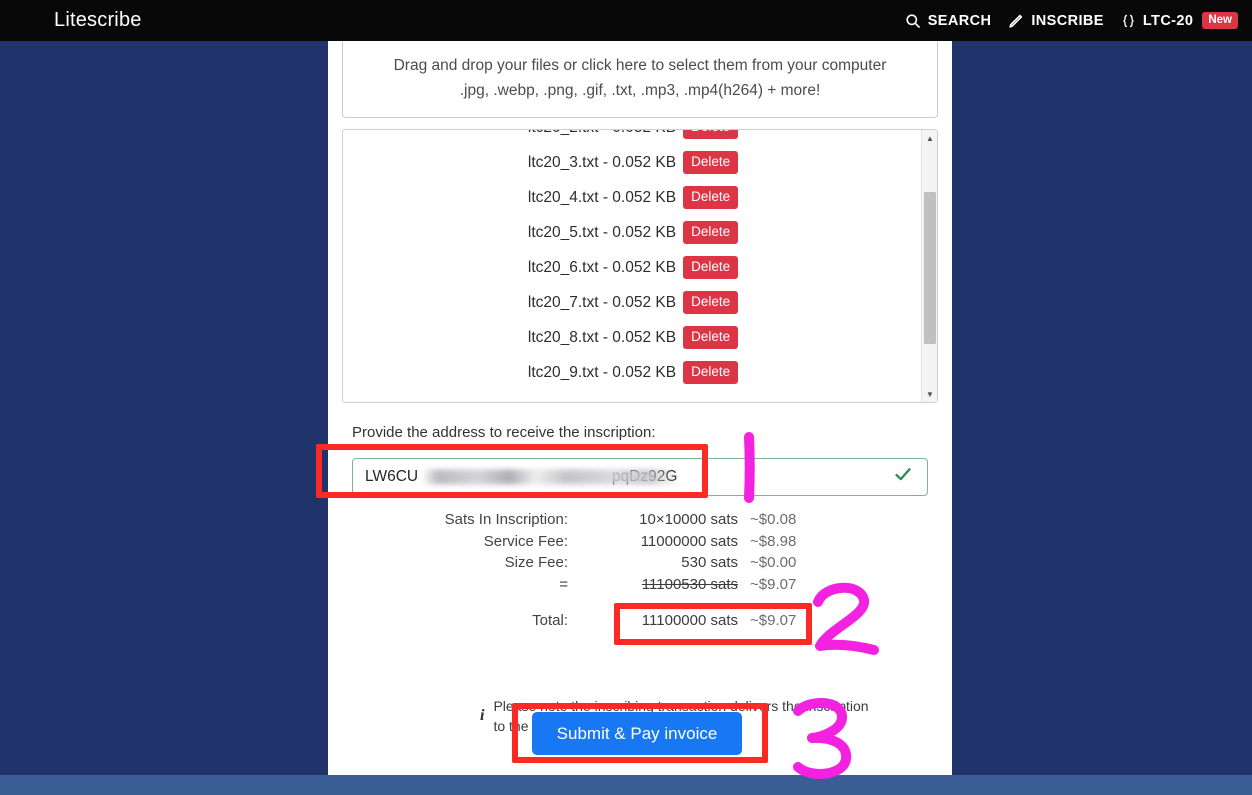 This screenshot has width=1252, height=795. What do you see at coordinates (773, 541) in the screenshot?
I see `fee-usd: ~$8.98` at bounding box center [773, 541].